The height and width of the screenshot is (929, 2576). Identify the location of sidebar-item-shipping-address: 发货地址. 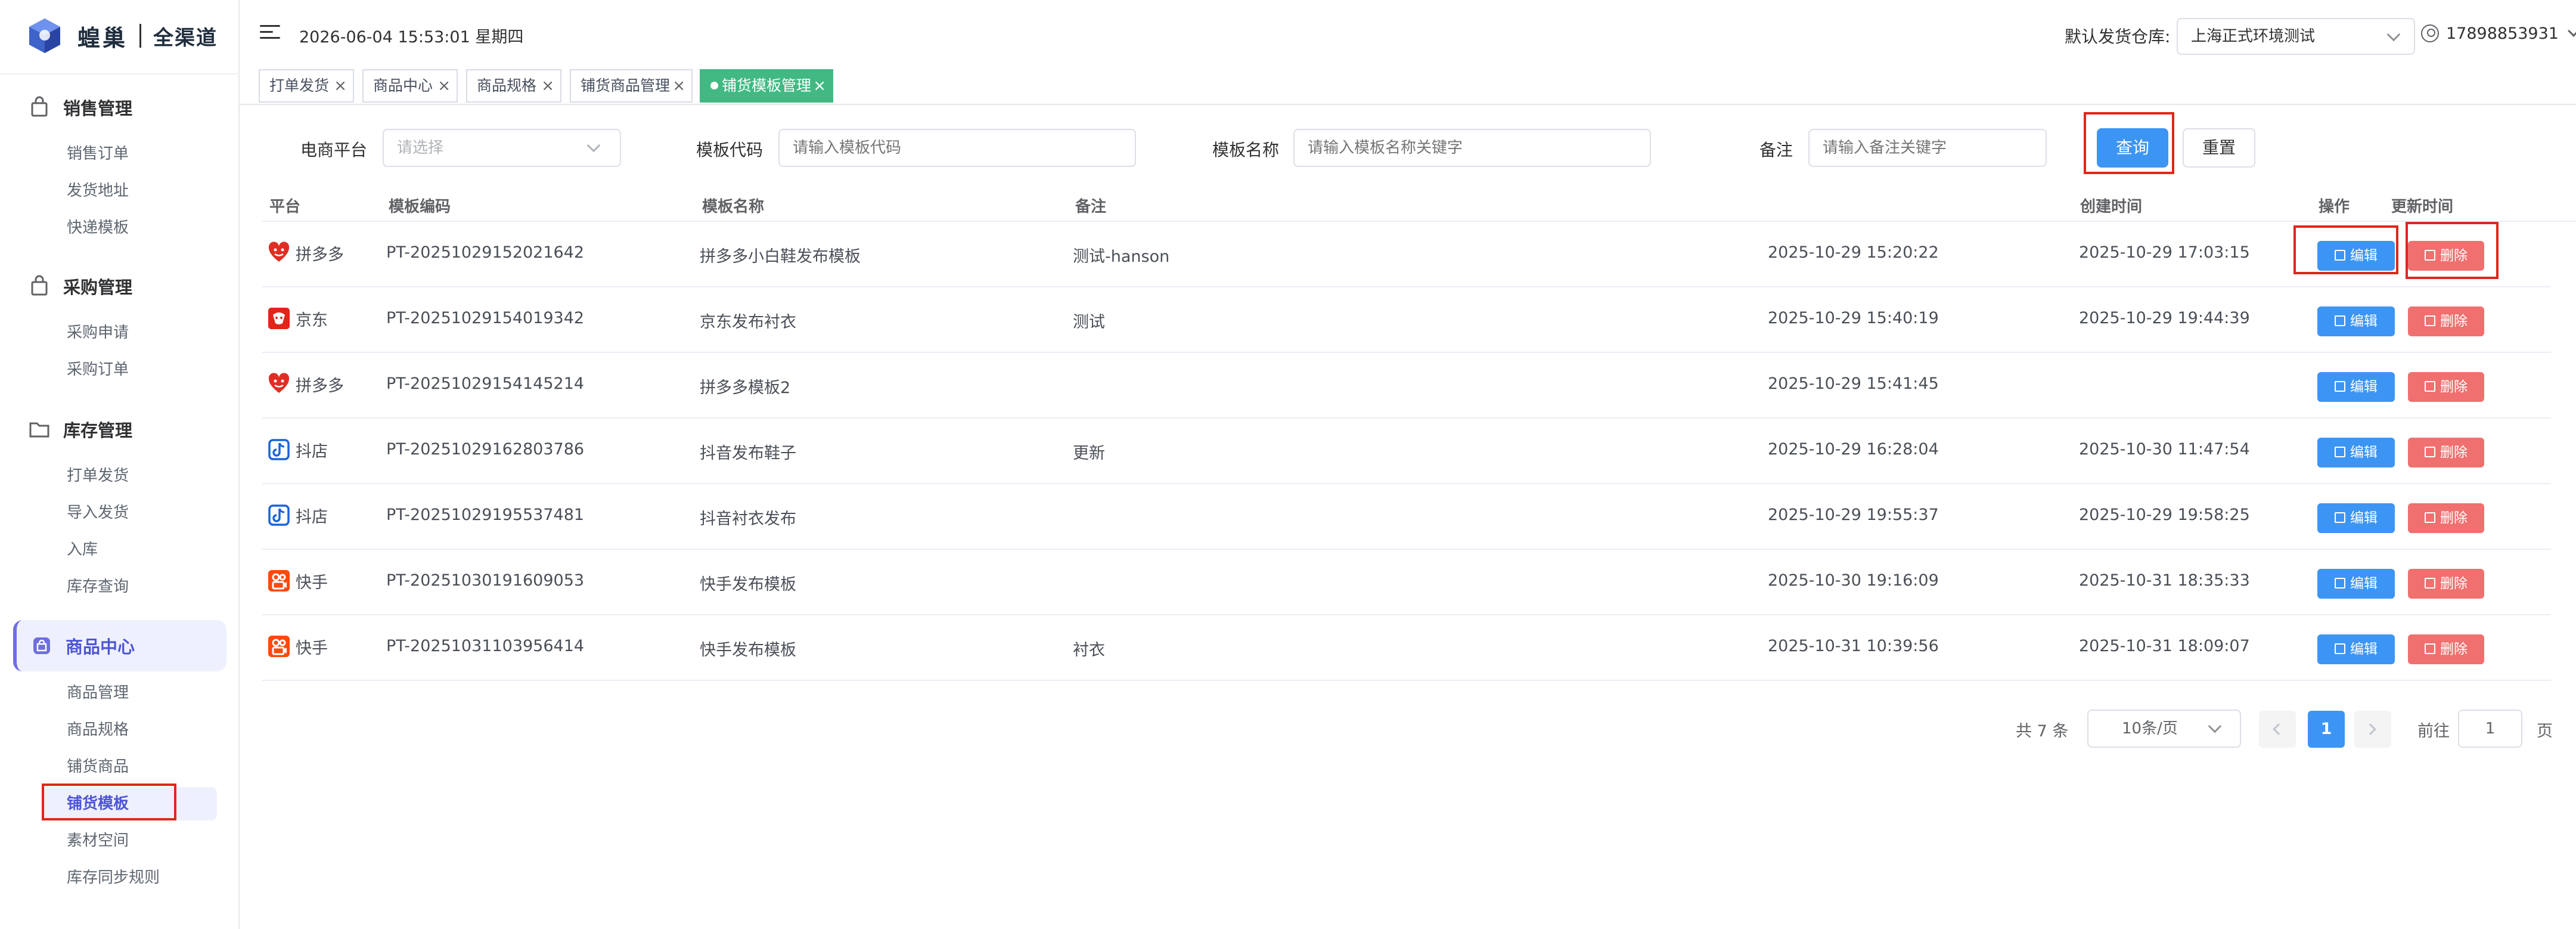
(98, 191).